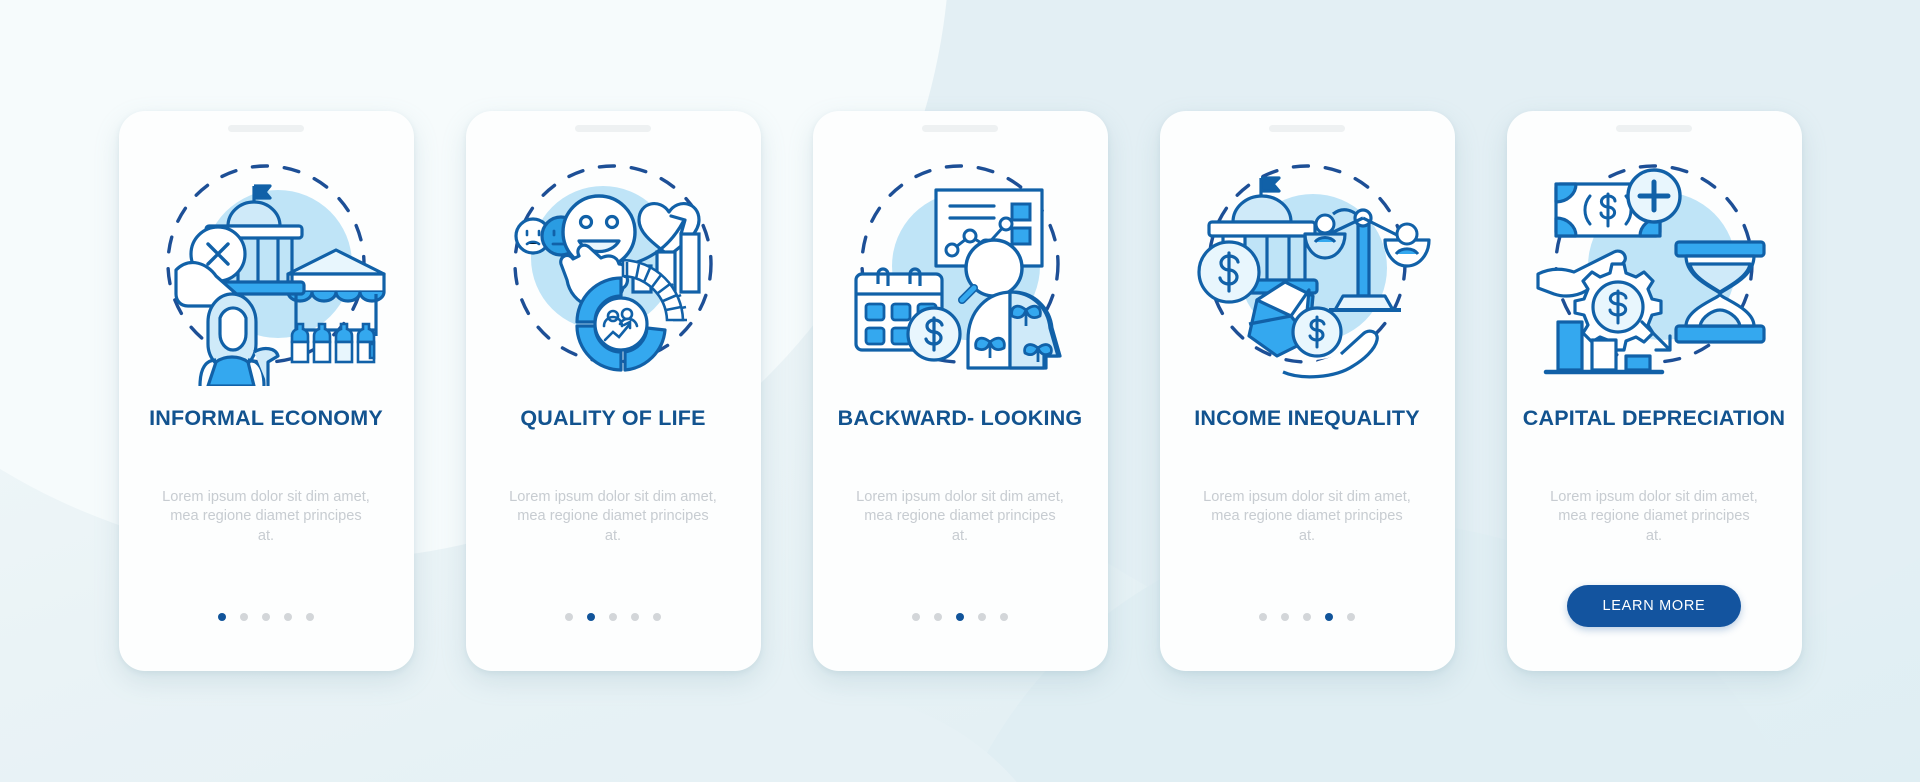  I want to click on income-inequality-illustration, so click(1307, 266).